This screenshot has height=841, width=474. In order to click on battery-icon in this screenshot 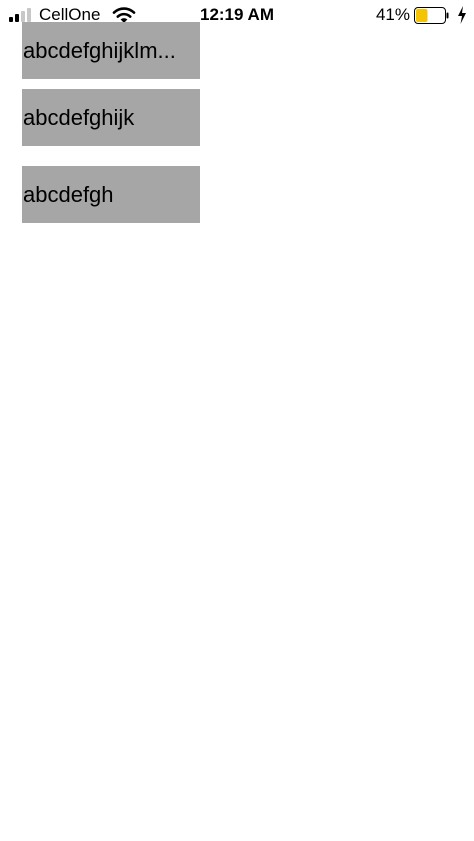, I will do `click(431, 15)`.